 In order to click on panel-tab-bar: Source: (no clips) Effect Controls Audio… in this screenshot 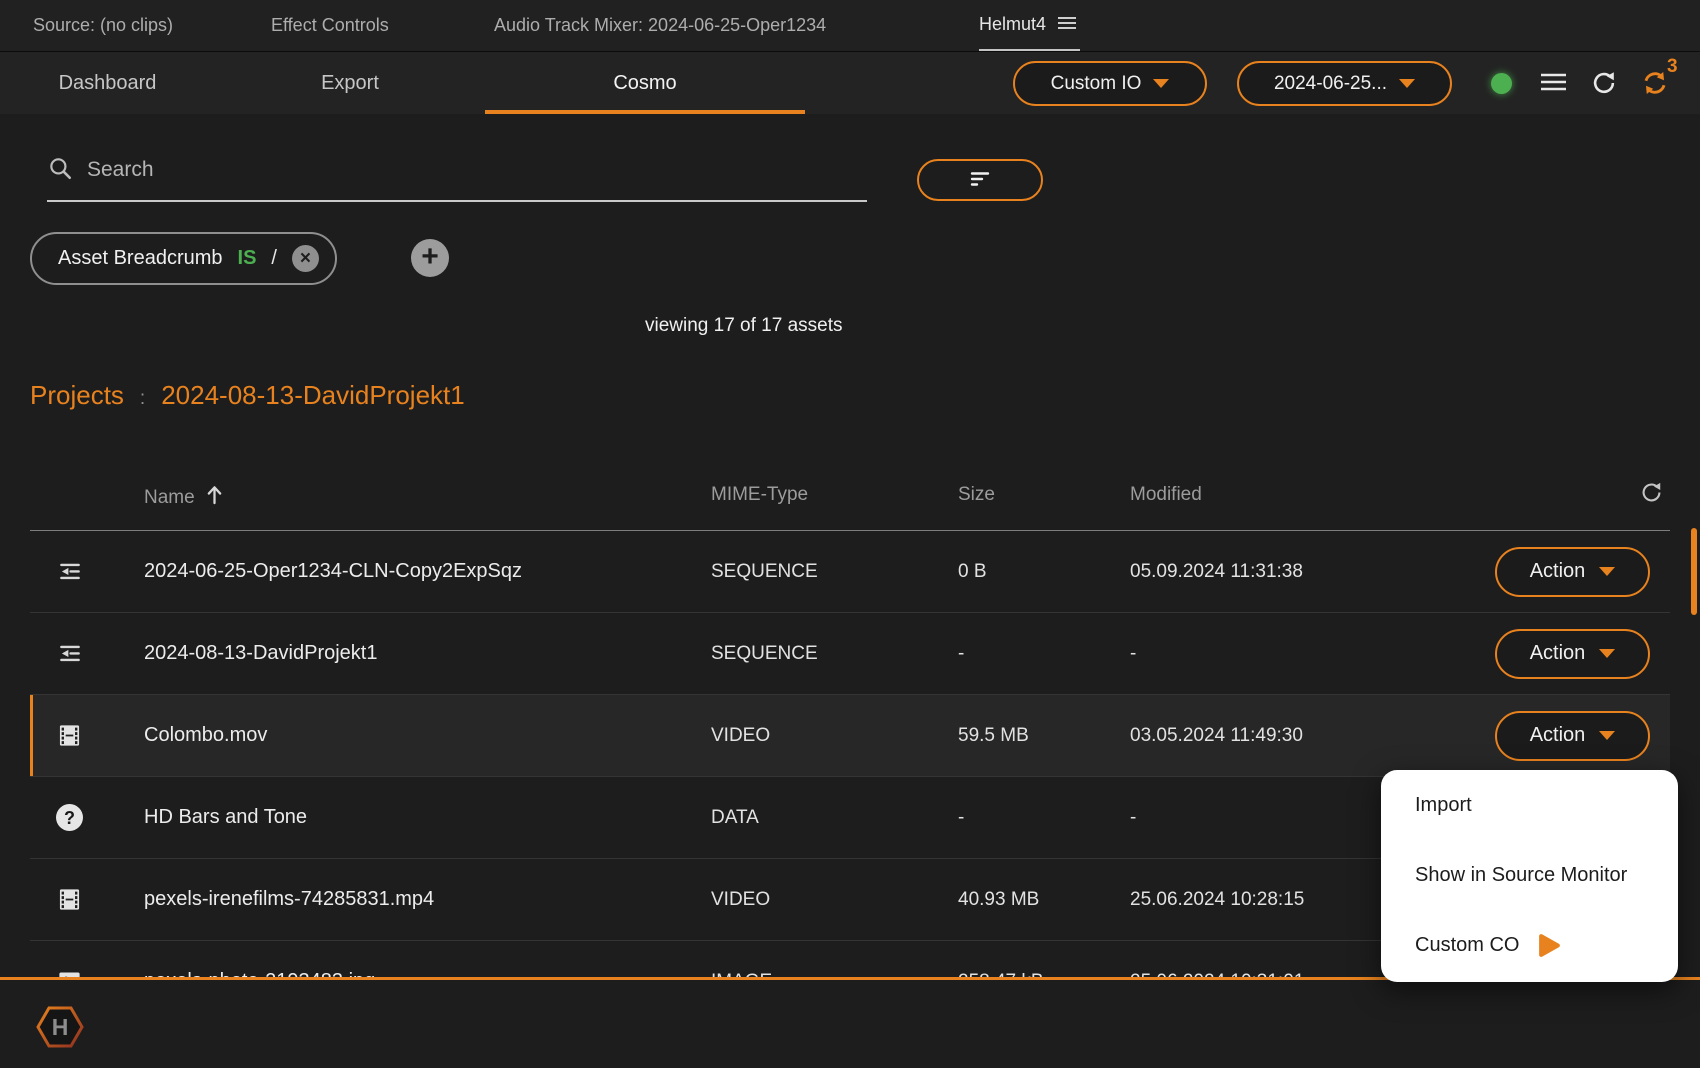, I will do `click(850, 26)`.